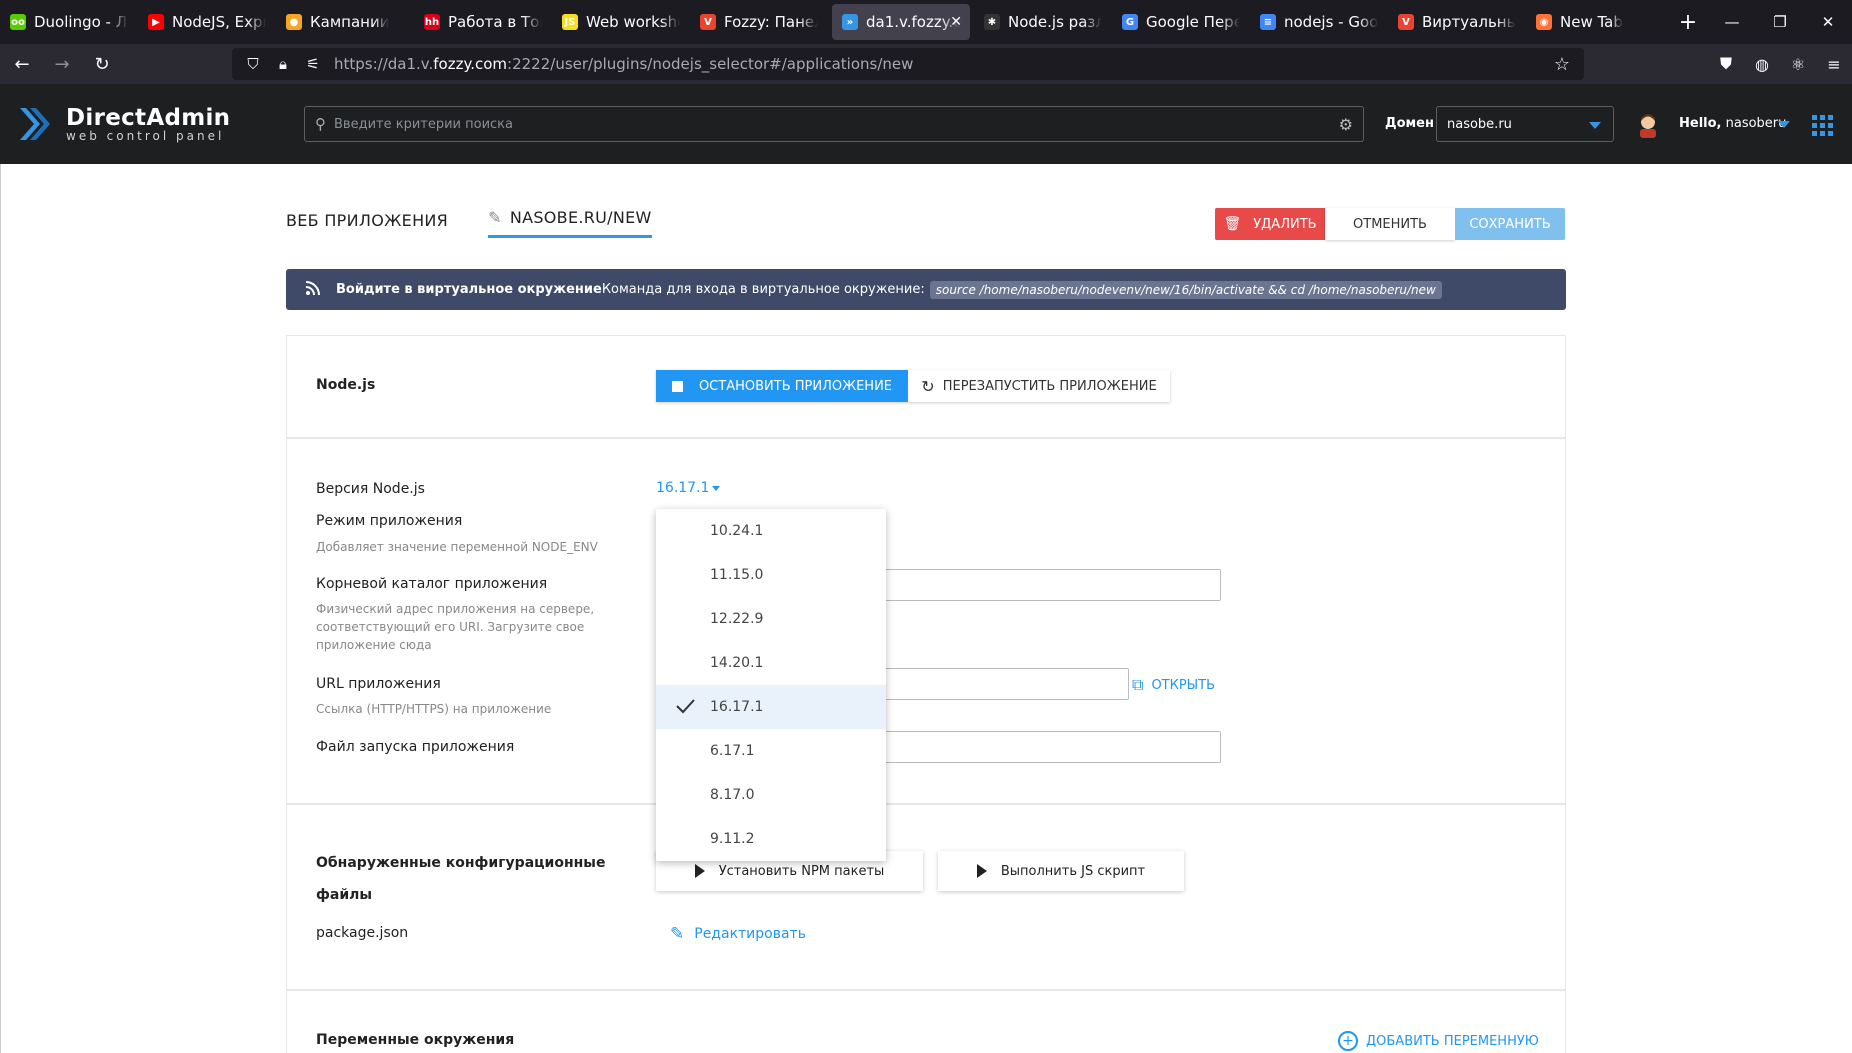 This screenshot has width=1852, height=1053. Describe the element at coordinates (81, 22) in the screenshot. I see `tab-title: Duolingo - Лучший` at that location.